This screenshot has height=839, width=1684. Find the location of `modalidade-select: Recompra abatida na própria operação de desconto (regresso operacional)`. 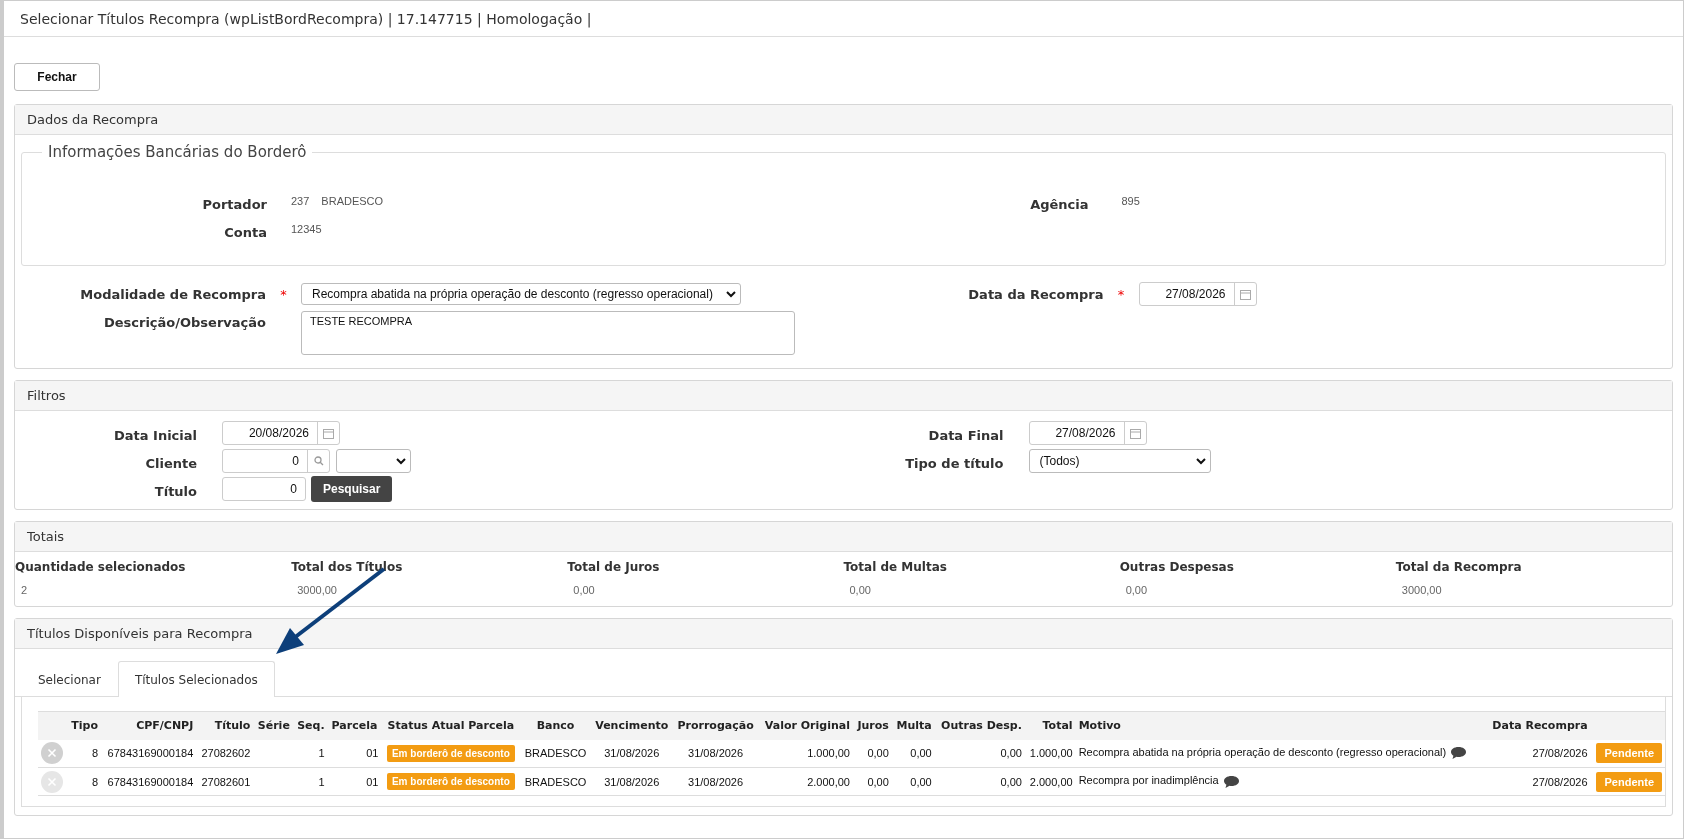

modalidade-select: Recompra abatida na própria operação de desconto (regresso operacional) is located at coordinates (521, 294).